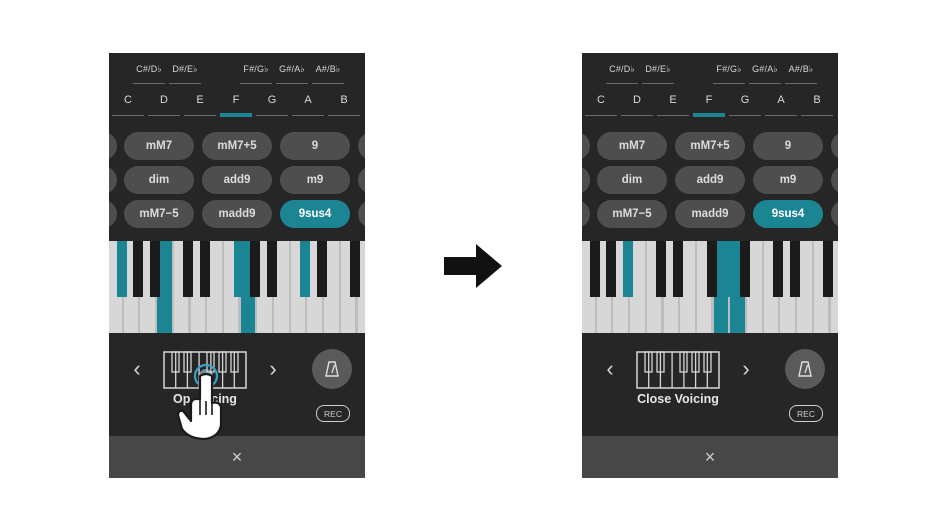 This screenshot has height=532, width=946. What do you see at coordinates (678, 370) in the screenshot?
I see `piano-keys-icon` at bounding box center [678, 370].